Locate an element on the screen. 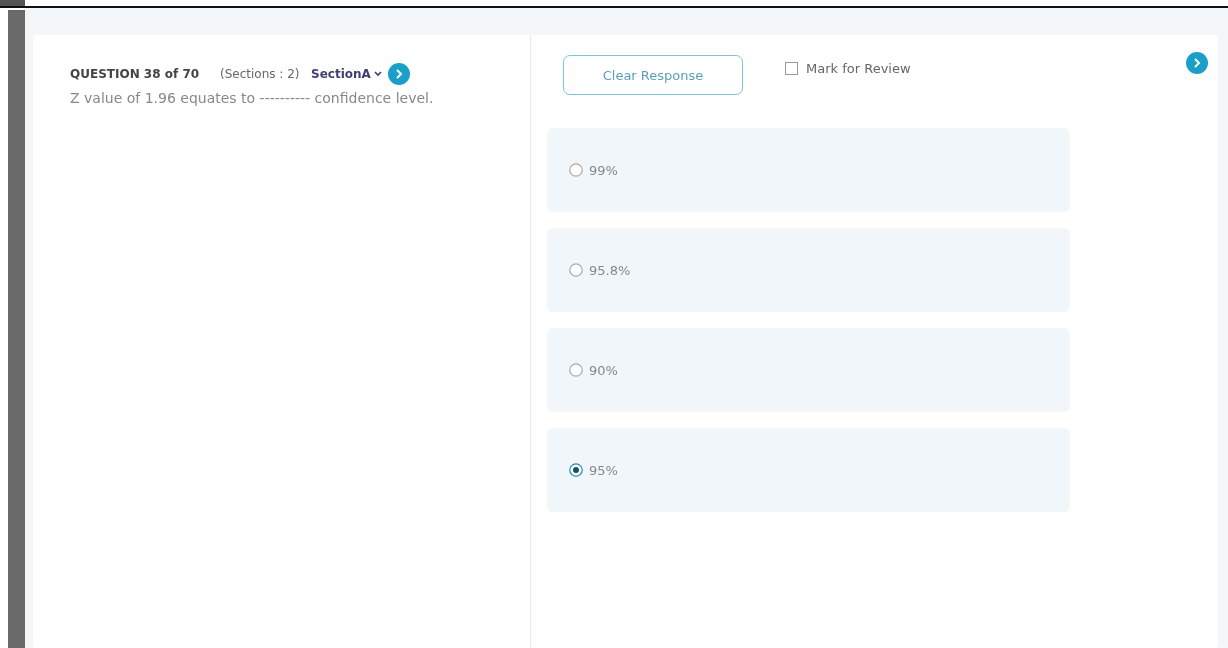 The image size is (1228, 648). option-label: 95% is located at coordinates (603, 470).